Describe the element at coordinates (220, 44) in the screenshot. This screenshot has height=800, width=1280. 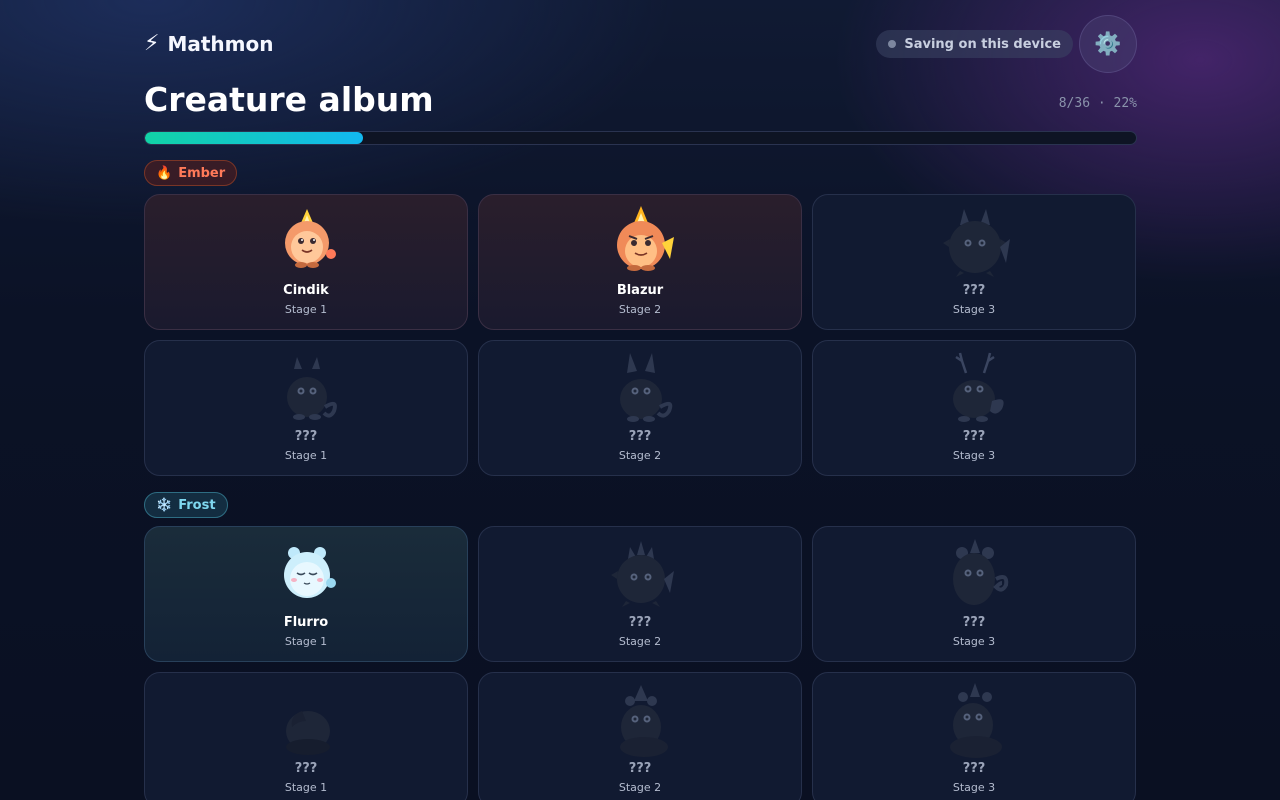
I see `app-title: Mathmon` at that location.